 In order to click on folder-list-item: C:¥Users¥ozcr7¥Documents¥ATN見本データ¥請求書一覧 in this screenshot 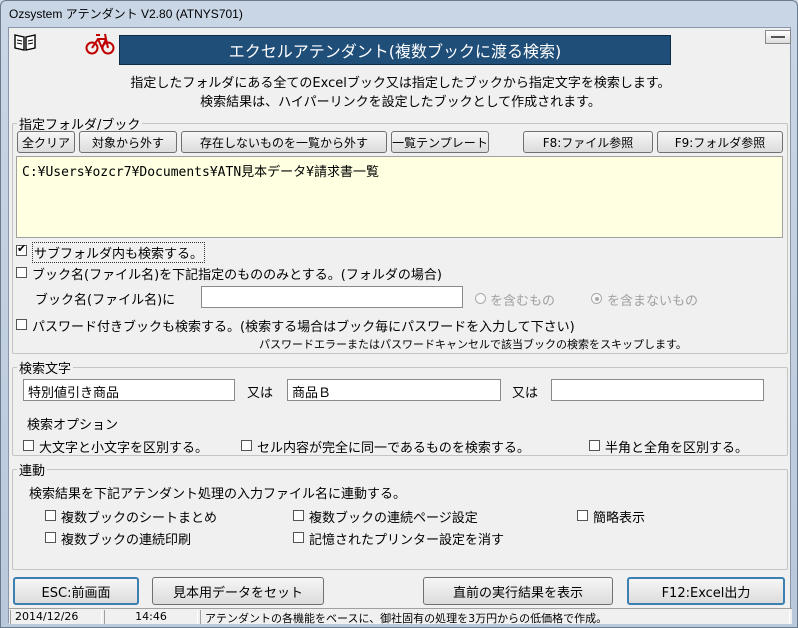, I will do `click(399, 170)`.